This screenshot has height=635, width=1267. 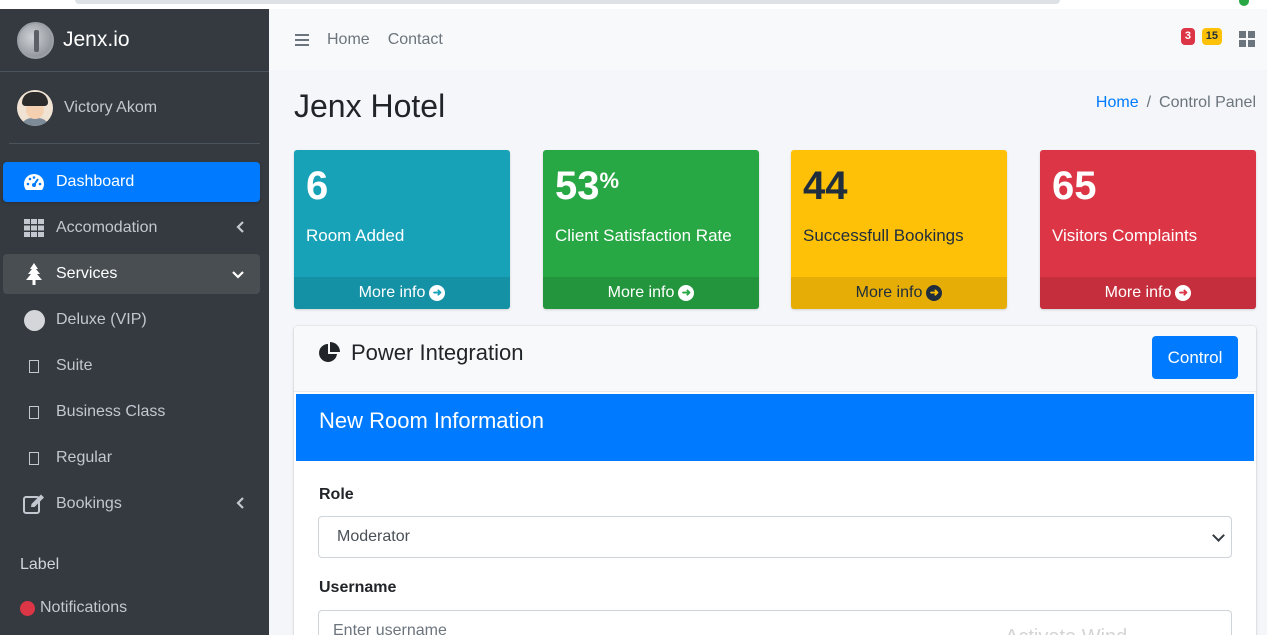 I want to click on brand-name: Jenx.io, so click(x=96, y=39).